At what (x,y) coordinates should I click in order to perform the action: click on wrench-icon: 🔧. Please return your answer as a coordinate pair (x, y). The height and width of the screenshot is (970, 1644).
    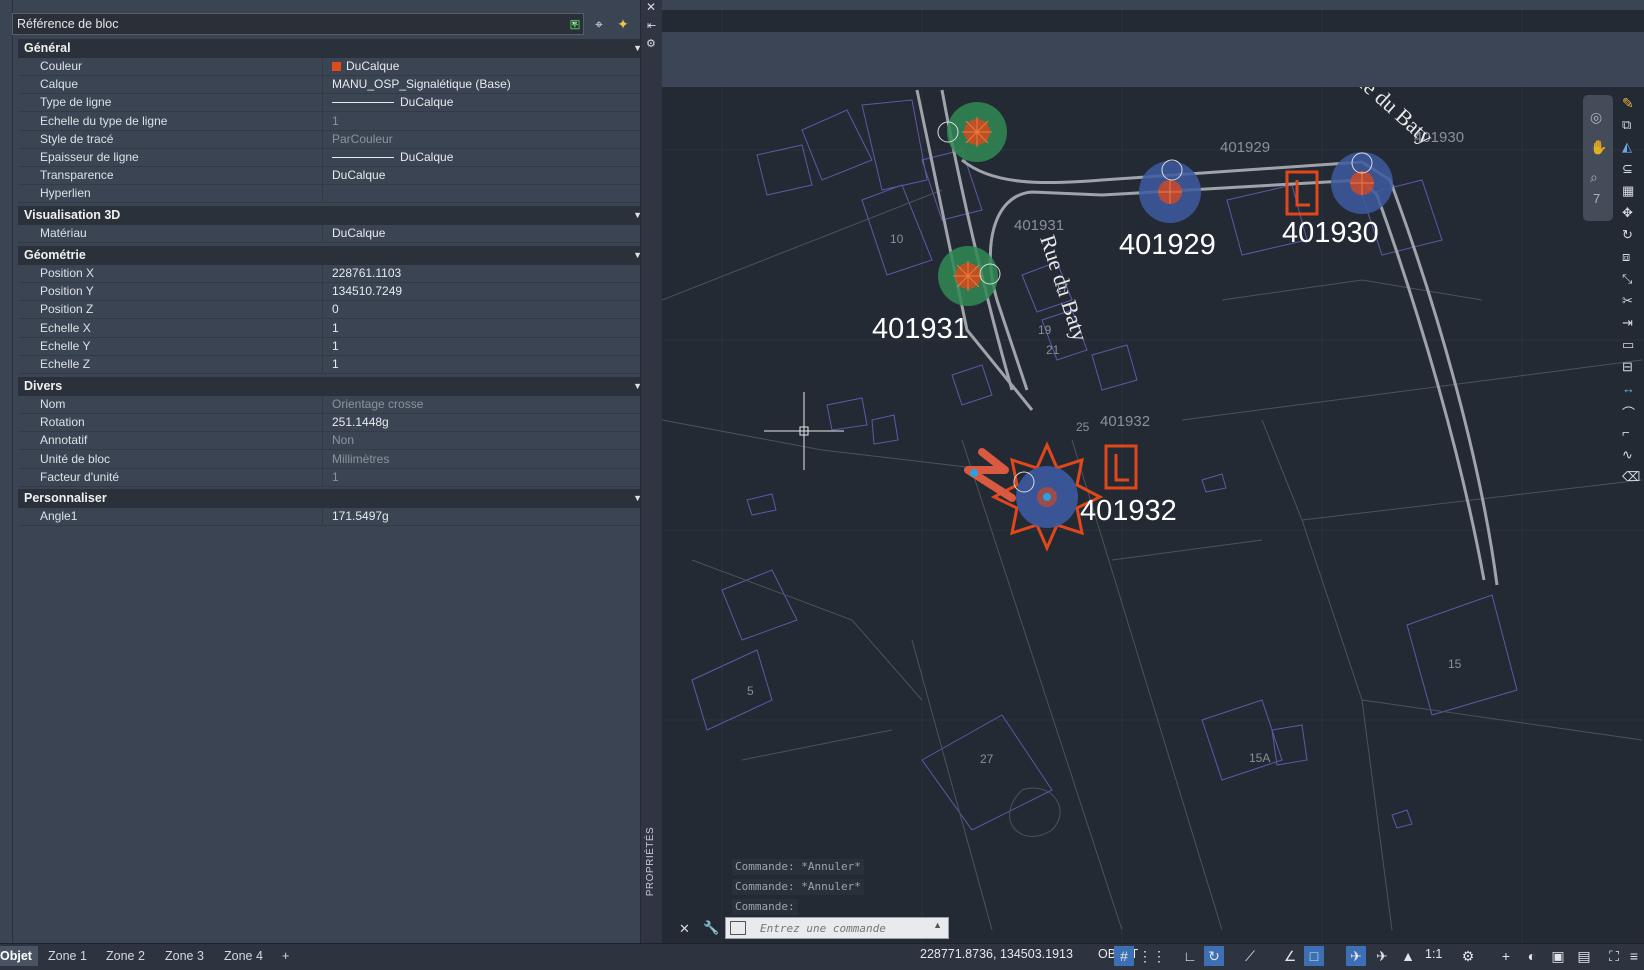
    Looking at the image, I should click on (711, 928).